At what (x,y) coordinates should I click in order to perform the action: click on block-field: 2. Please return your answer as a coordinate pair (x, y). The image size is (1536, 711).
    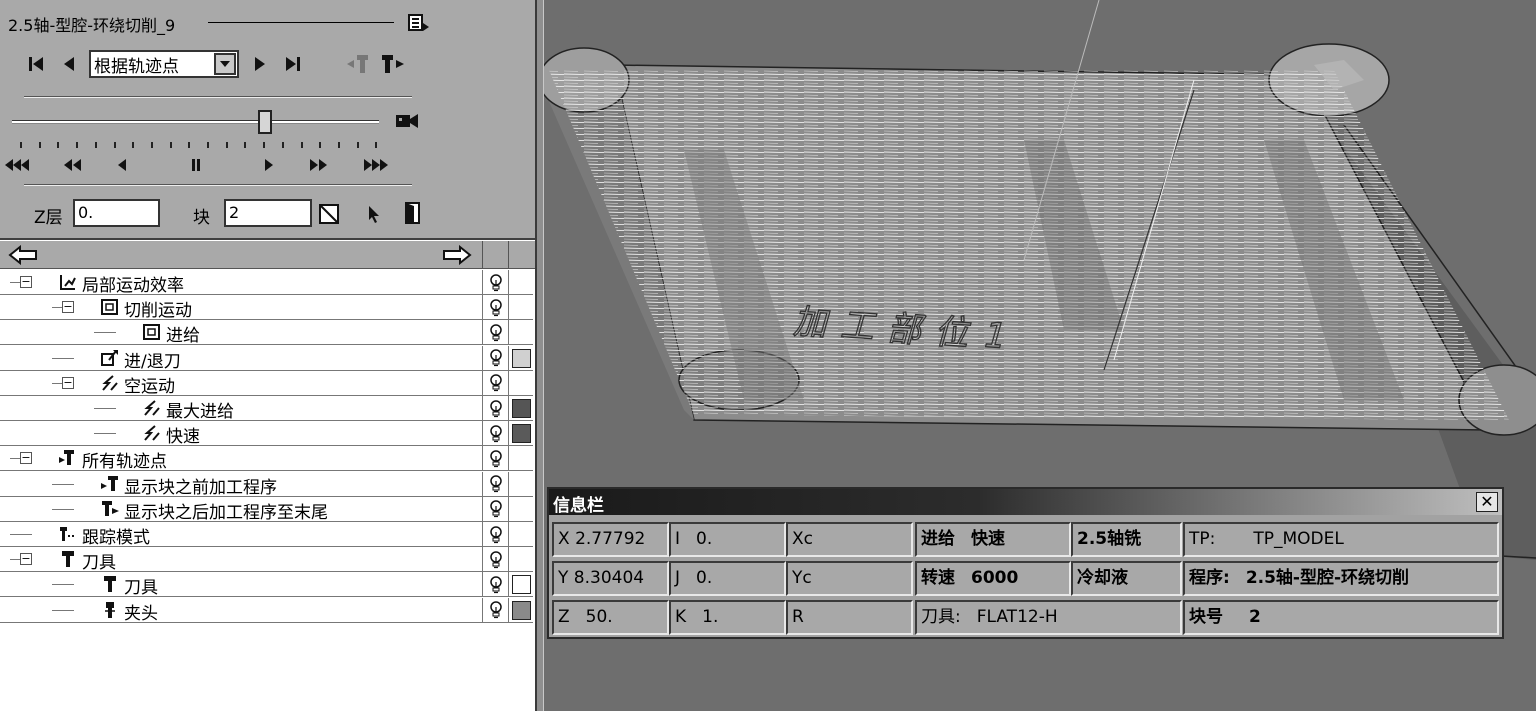
    Looking at the image, I should click on (268, 213).